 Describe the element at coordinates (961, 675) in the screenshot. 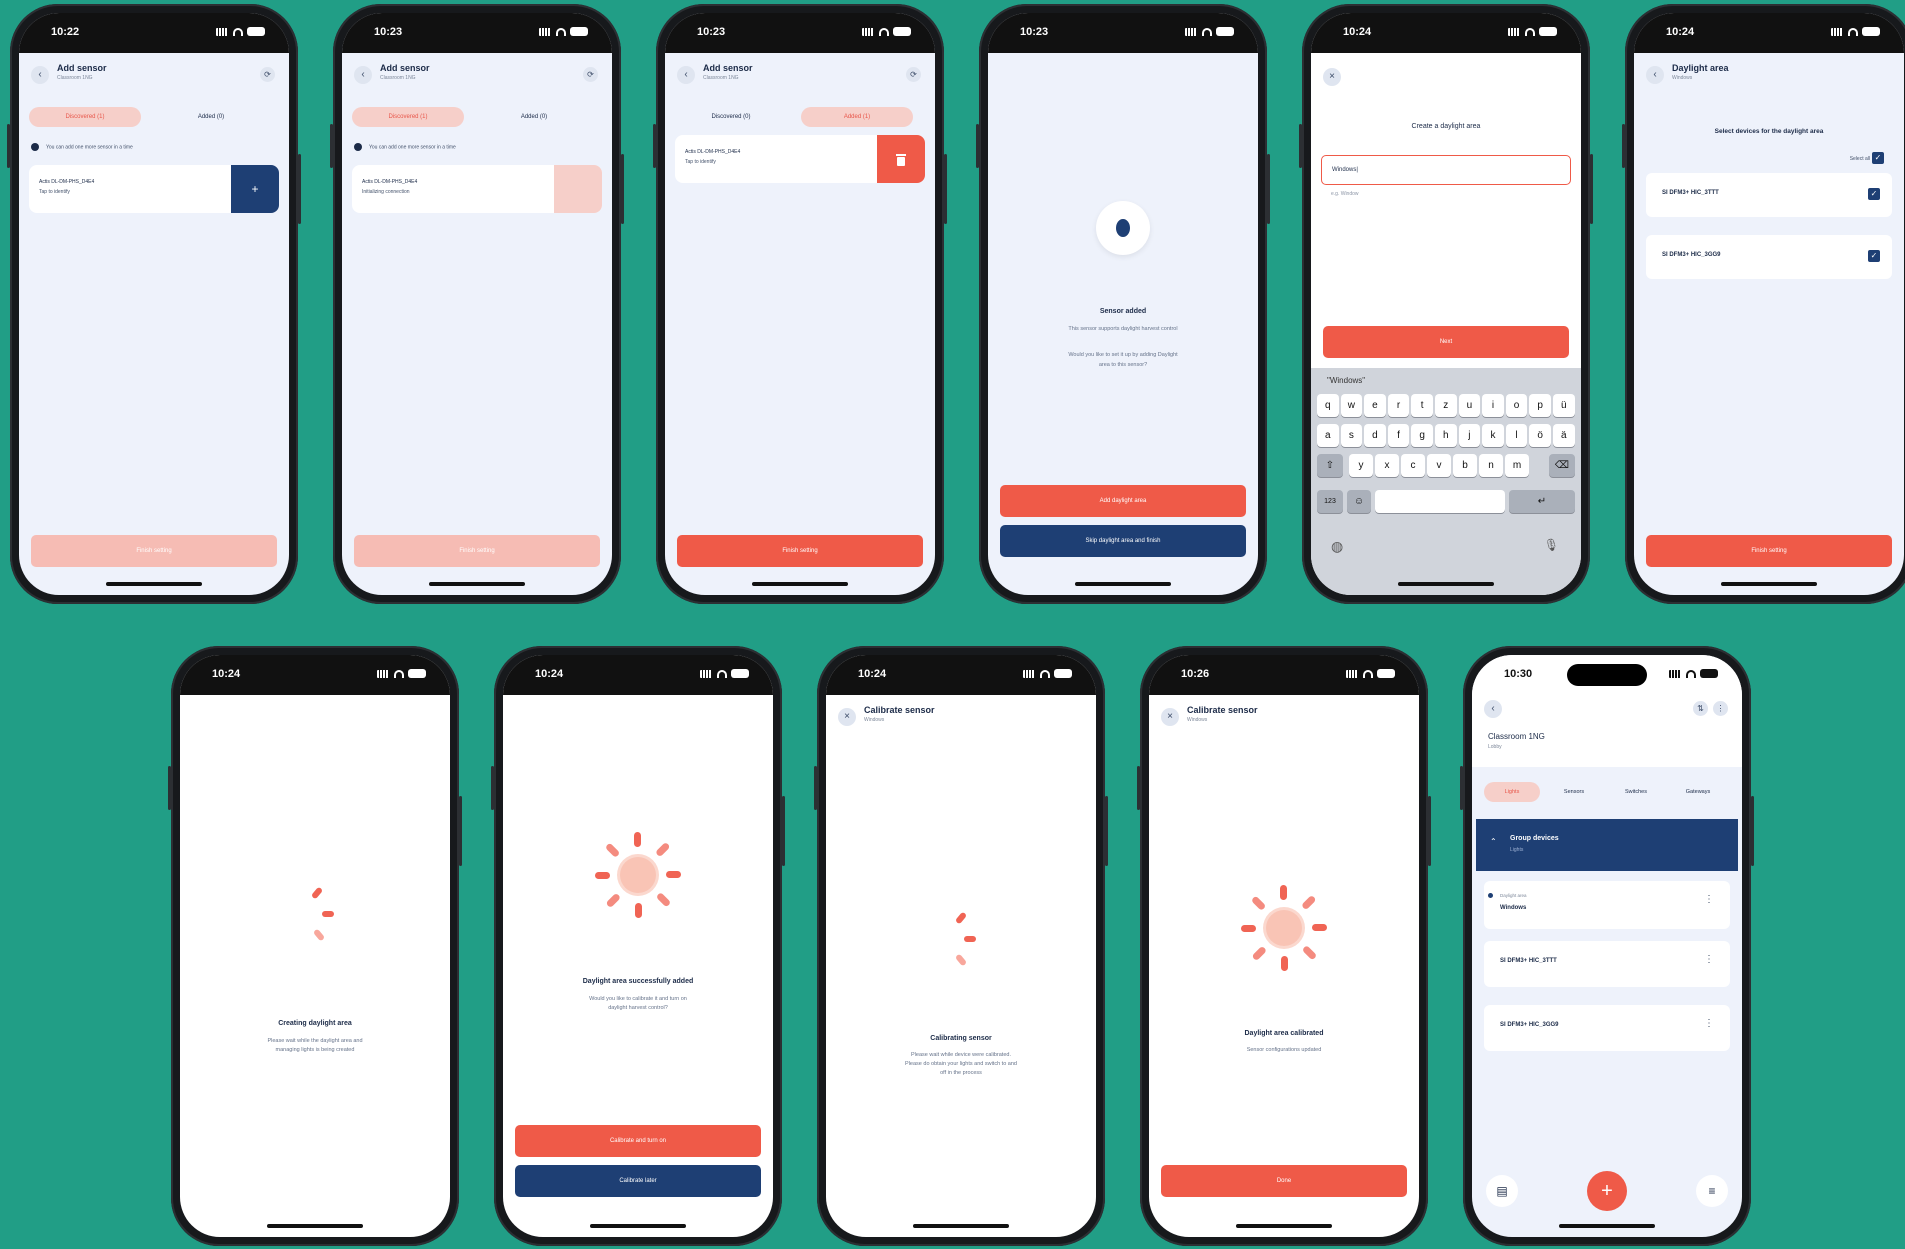

I see `status-bar: 10:24` at that location.